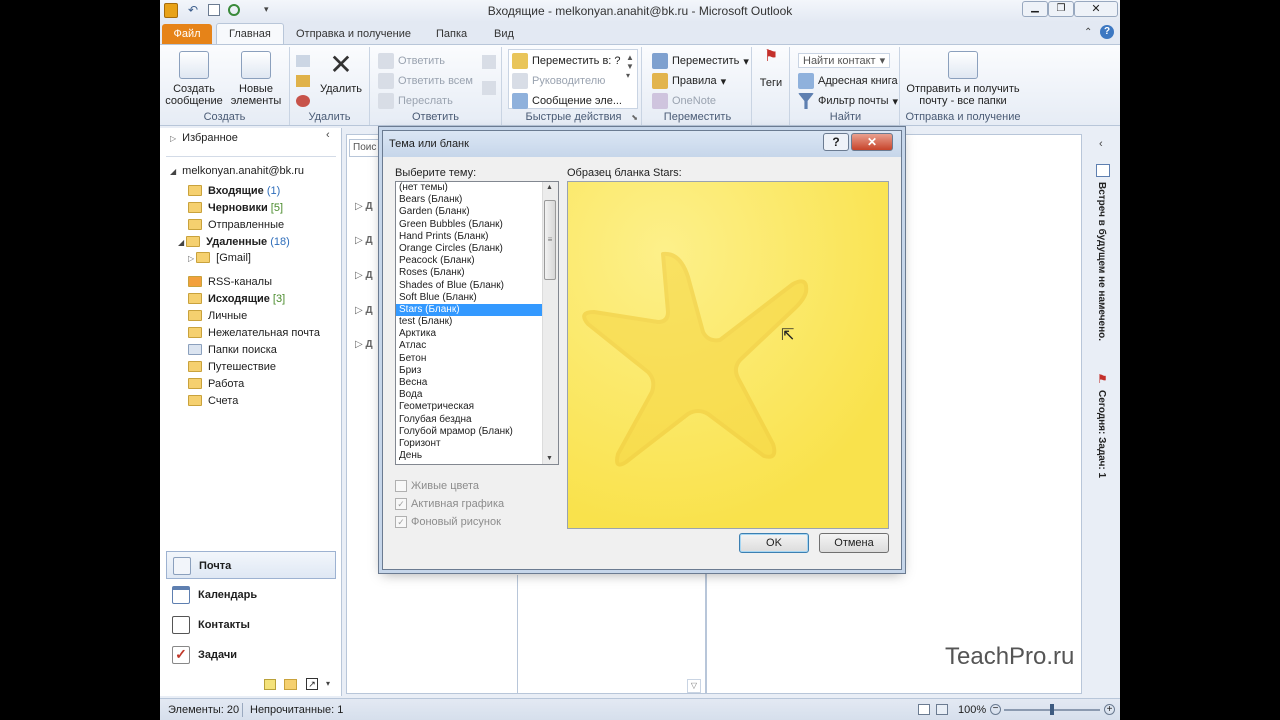 This screenshot has width=1280, height=720. What do you see at coordinates (469, 407) in the screenshot?
I see `theme-list-item: Геометрическая` at bounding box center [469, 407].